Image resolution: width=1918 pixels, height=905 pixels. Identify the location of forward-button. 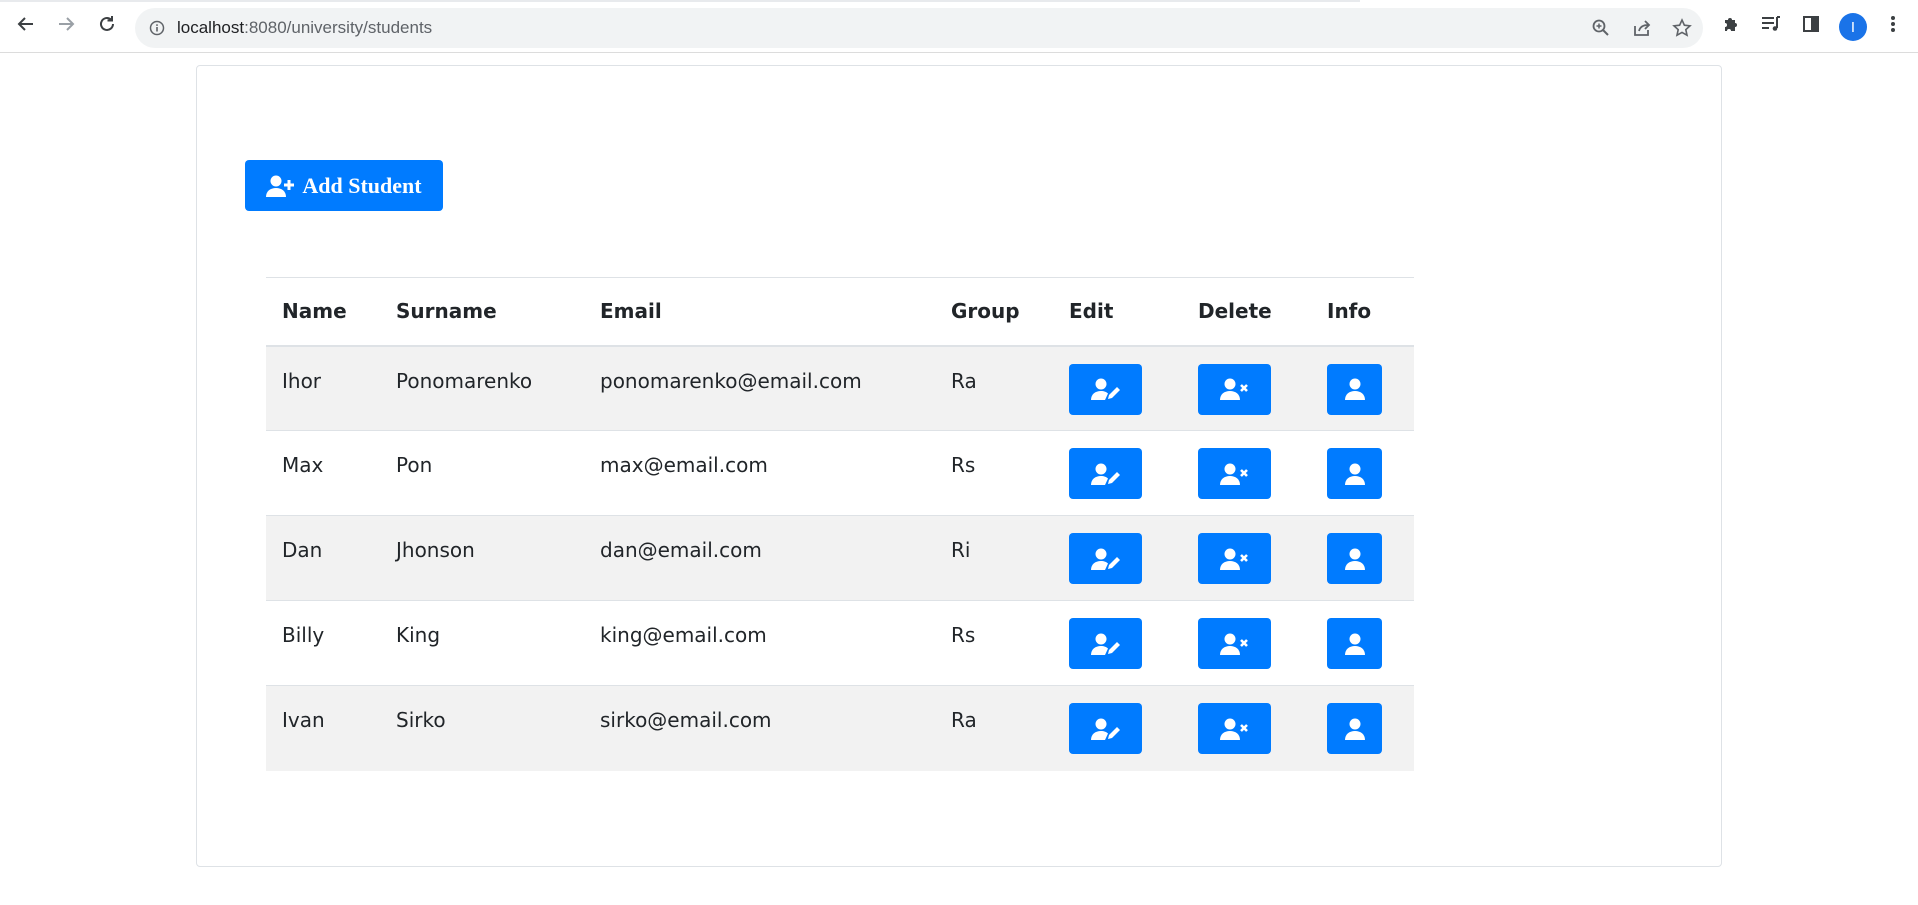
(66, 26).